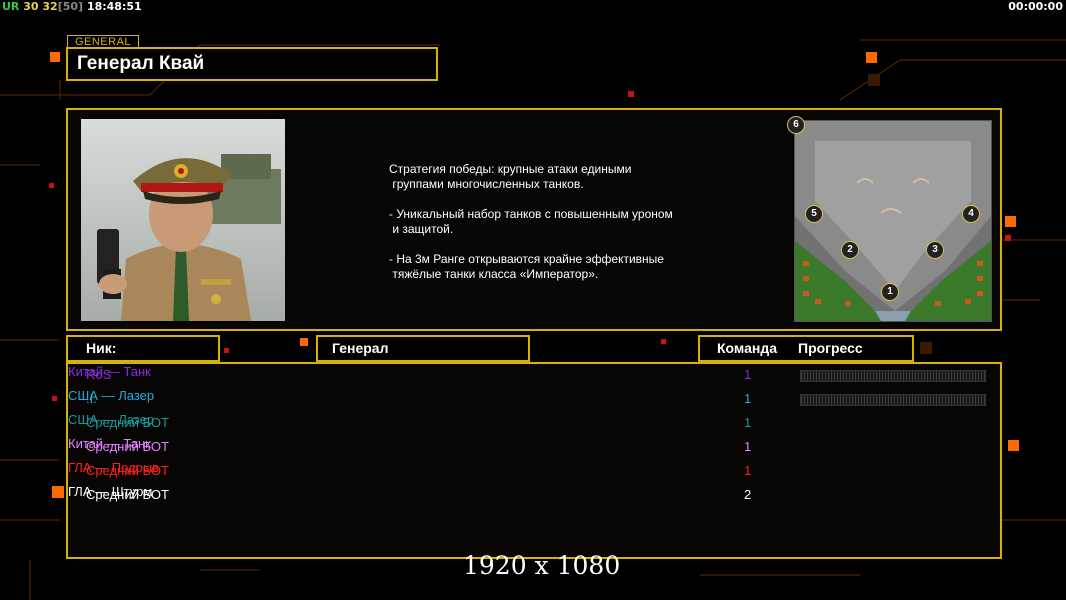  What do you see at coordinates (534, 495) in the screenshot?
I see `table-row: Средний БОТ ГЛА — Штурм 2` at bounding box center [534, 495].